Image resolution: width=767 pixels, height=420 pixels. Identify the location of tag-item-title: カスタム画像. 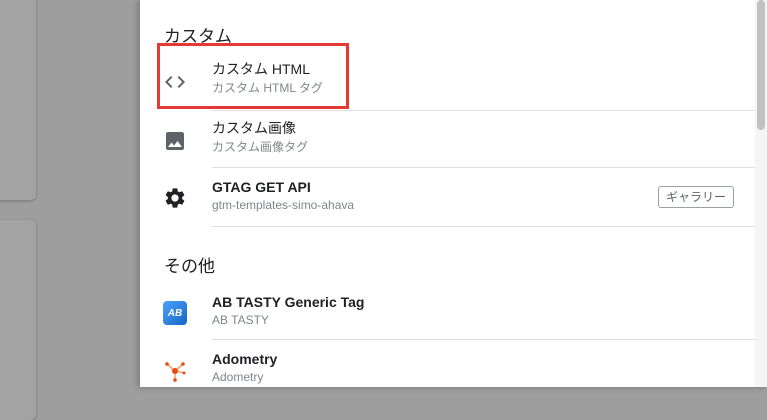
(254, 128).